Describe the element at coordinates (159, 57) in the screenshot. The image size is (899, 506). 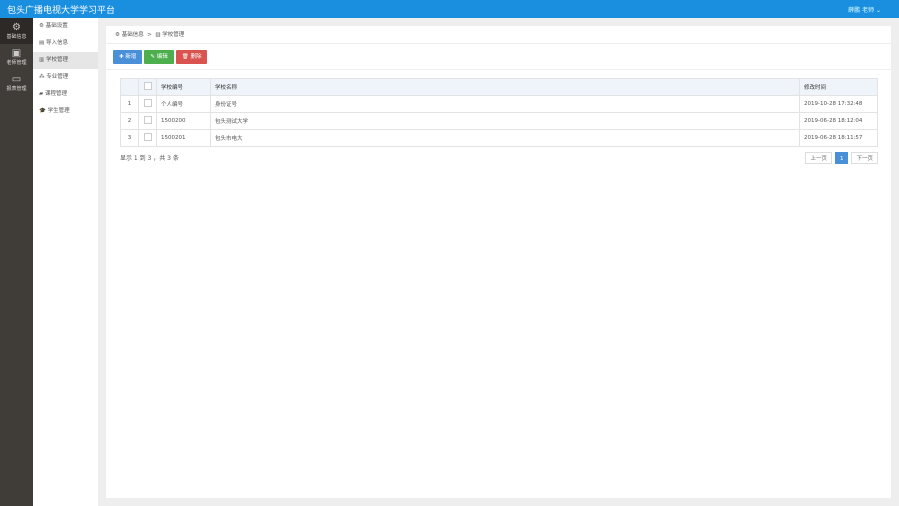
I see `edit-button: ✎ 编辑` at that location.